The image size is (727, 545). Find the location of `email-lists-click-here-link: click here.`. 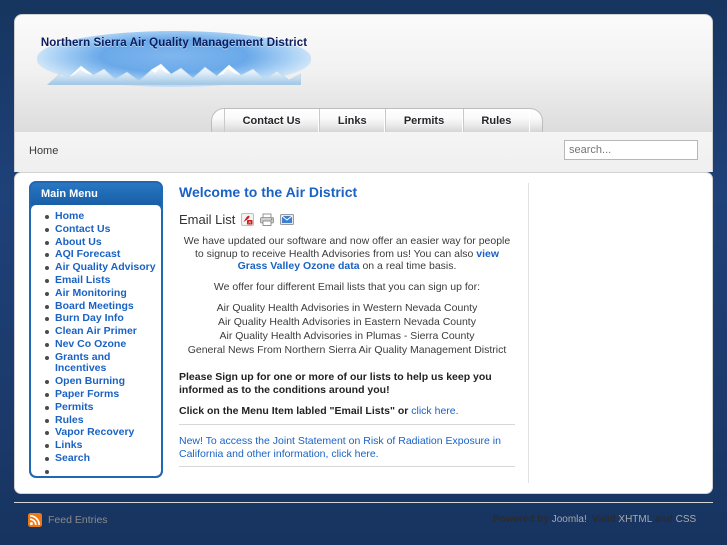

email-lists-click-here-link: click here. is located at coordinates (434, 411).